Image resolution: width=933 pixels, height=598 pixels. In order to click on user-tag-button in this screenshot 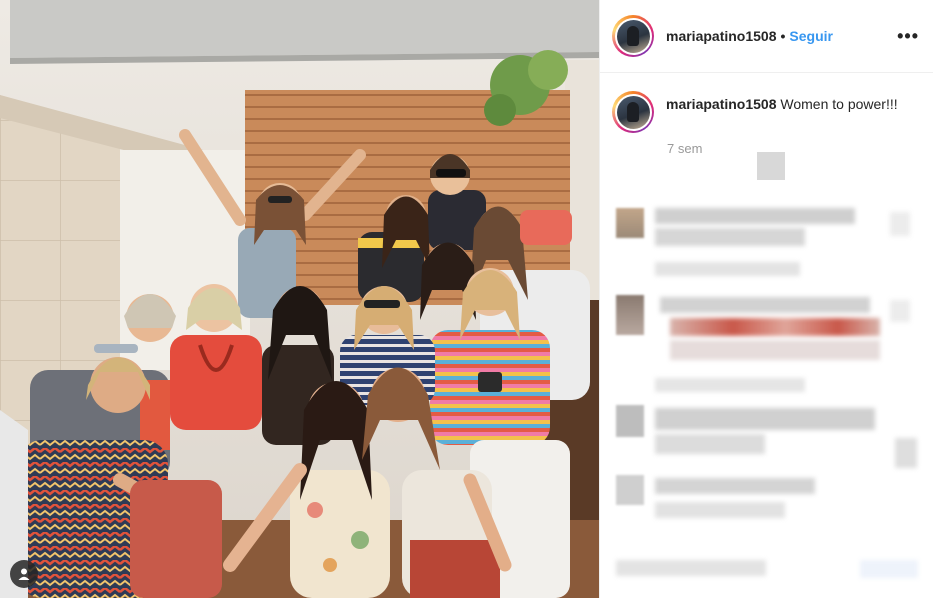, I will do `click(24, 574)`.